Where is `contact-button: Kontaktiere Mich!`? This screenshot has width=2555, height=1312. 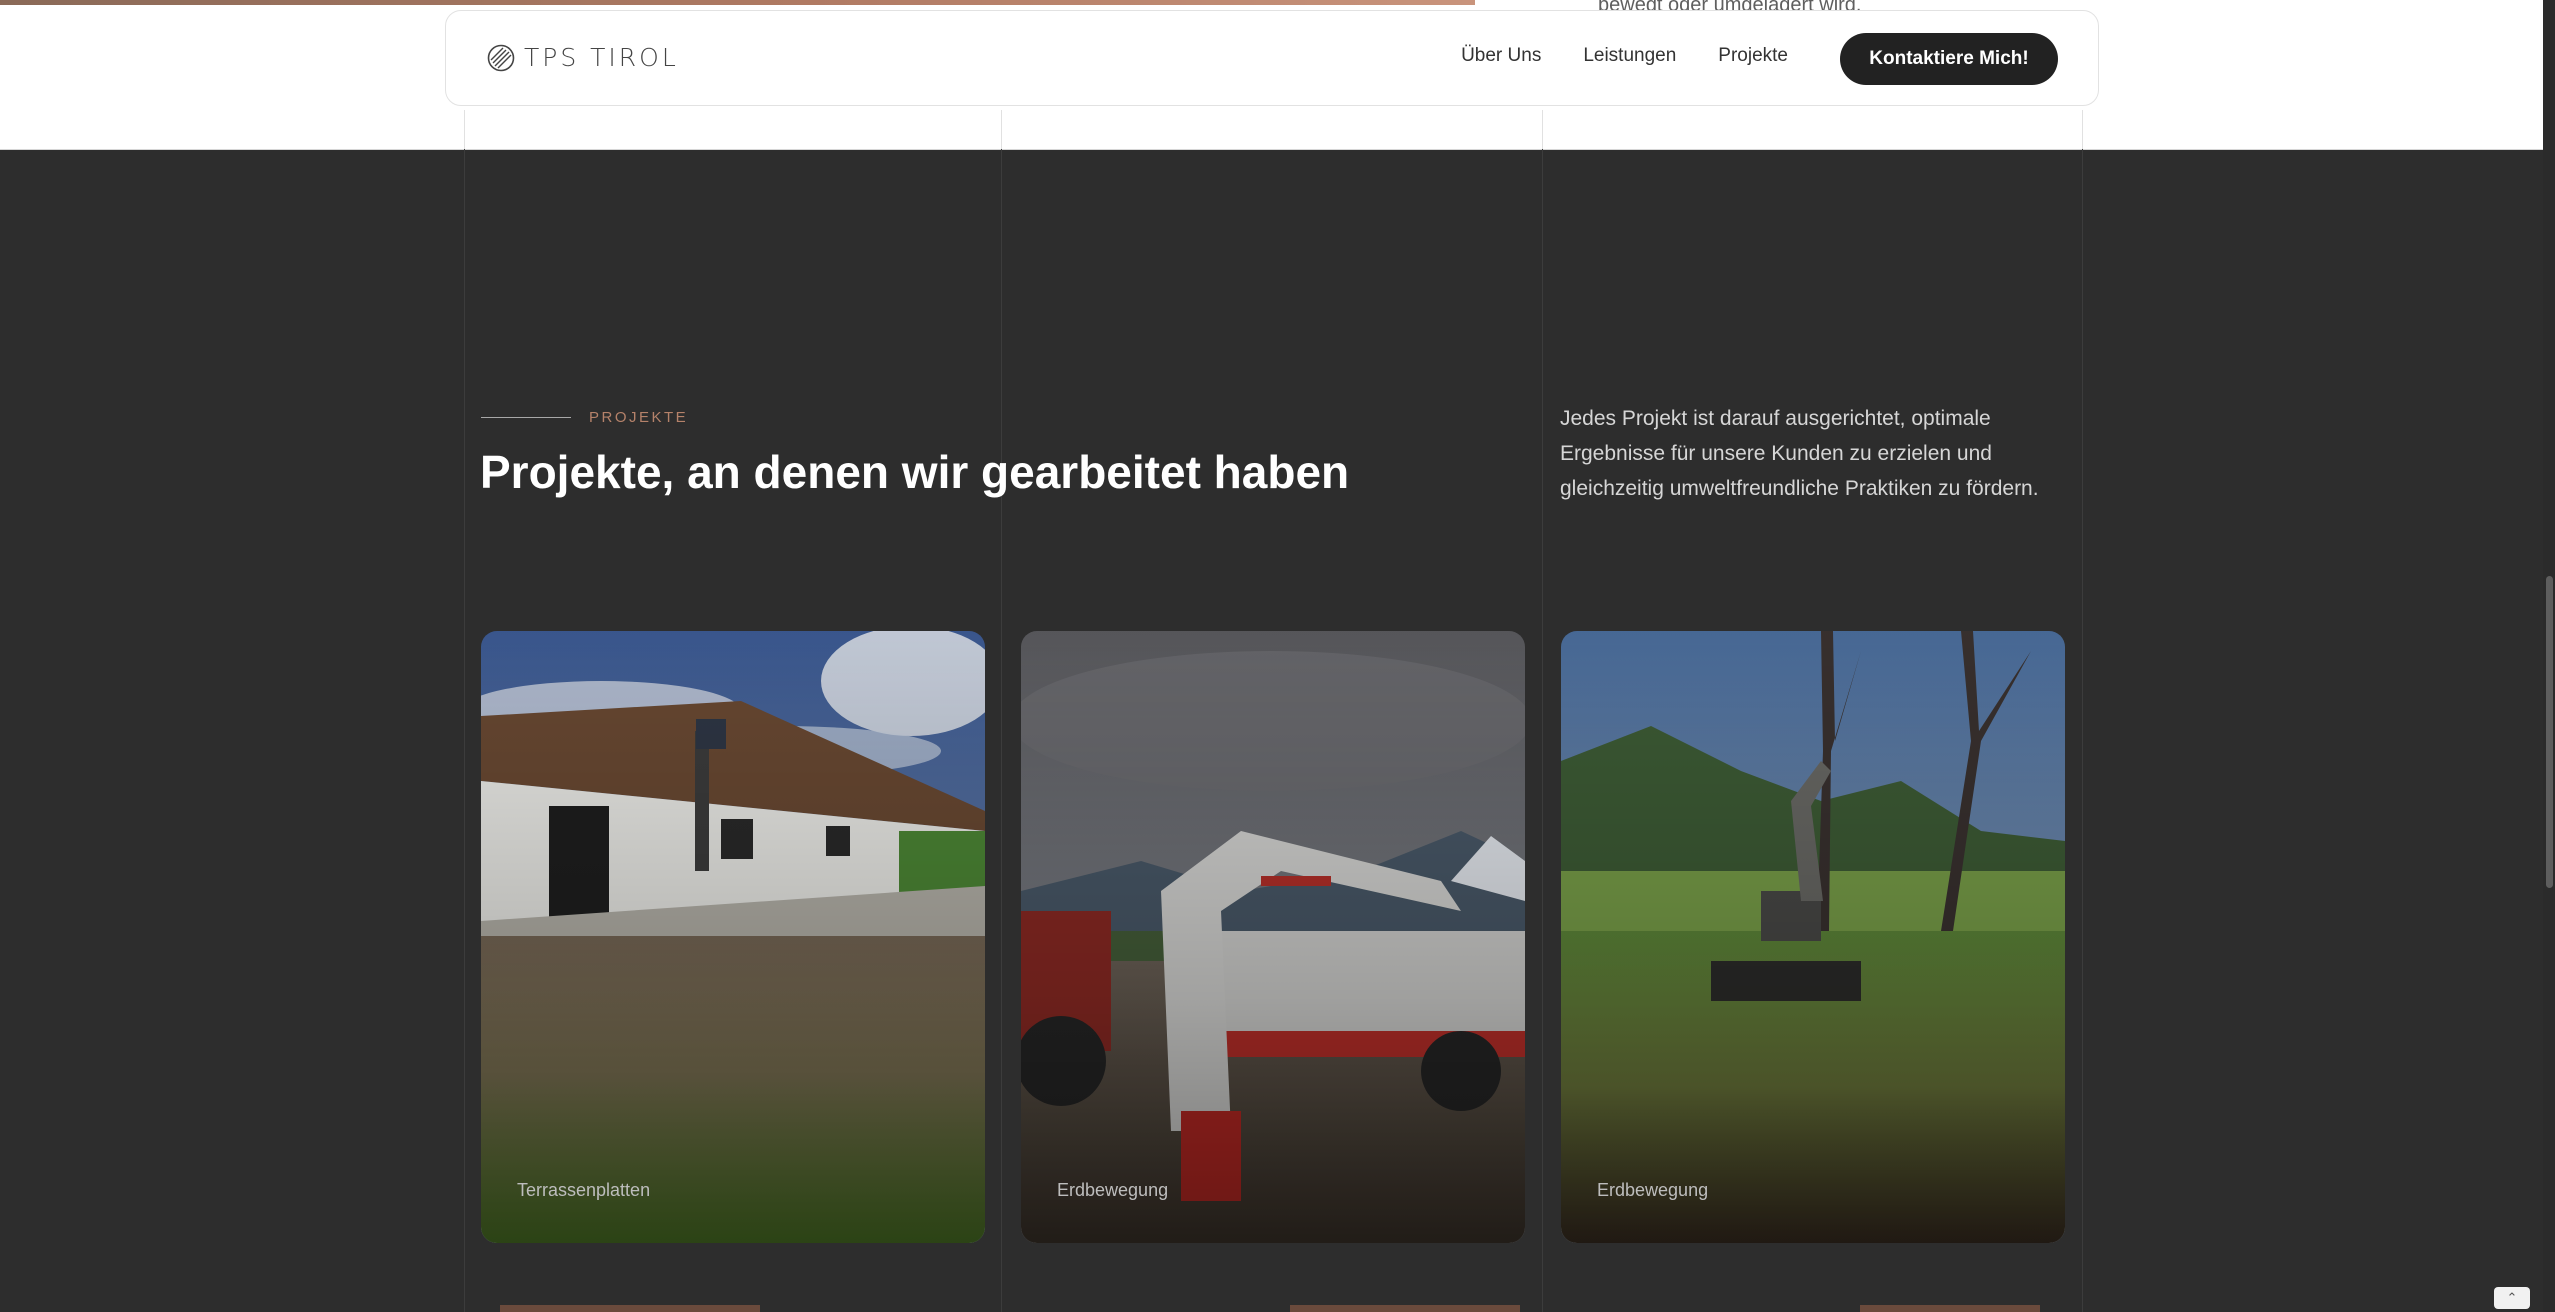
contact-button: Kontaktiere Mich! is located at coordinates (1949, 59).